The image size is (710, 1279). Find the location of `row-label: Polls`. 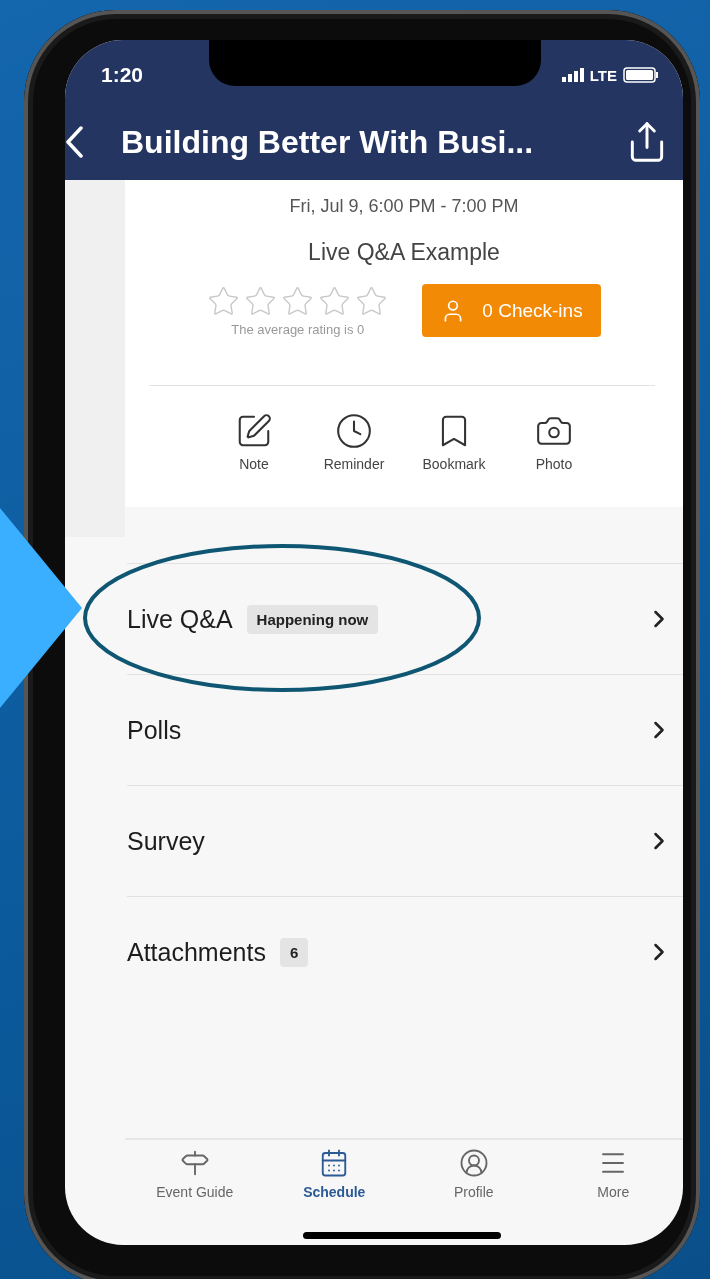

row-label: Polls is located at coordinates (154, 730).